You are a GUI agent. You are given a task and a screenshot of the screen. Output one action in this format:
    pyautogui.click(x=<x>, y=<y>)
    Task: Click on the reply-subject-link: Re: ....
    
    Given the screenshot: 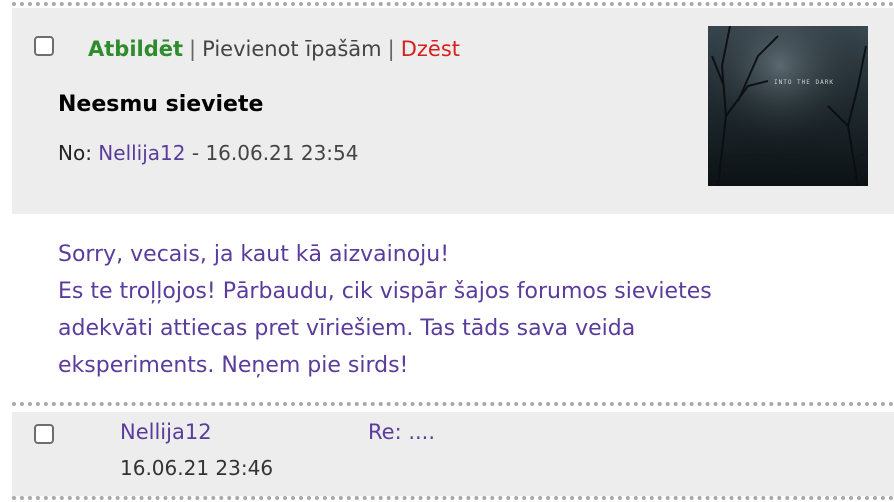 What is the action you would take?
    pyautogui.click(x=401, y=432)
    